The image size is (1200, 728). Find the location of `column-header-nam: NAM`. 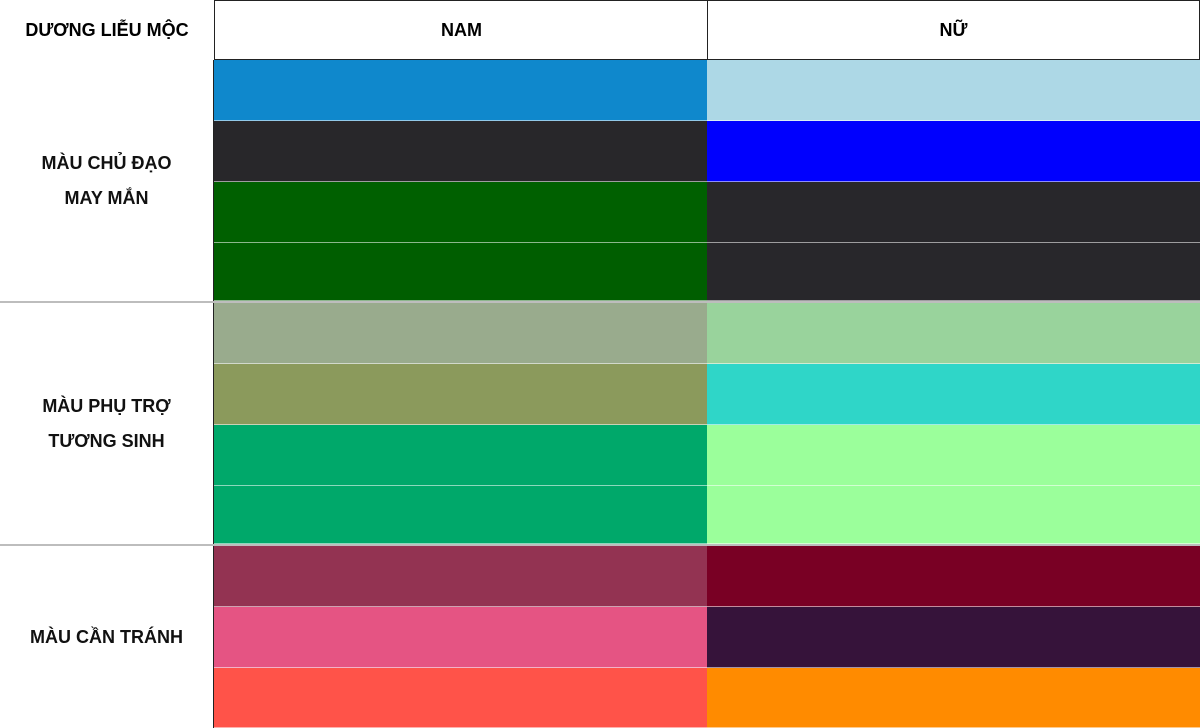

column-header-nam: NAM is located at coordinates (461, 30).